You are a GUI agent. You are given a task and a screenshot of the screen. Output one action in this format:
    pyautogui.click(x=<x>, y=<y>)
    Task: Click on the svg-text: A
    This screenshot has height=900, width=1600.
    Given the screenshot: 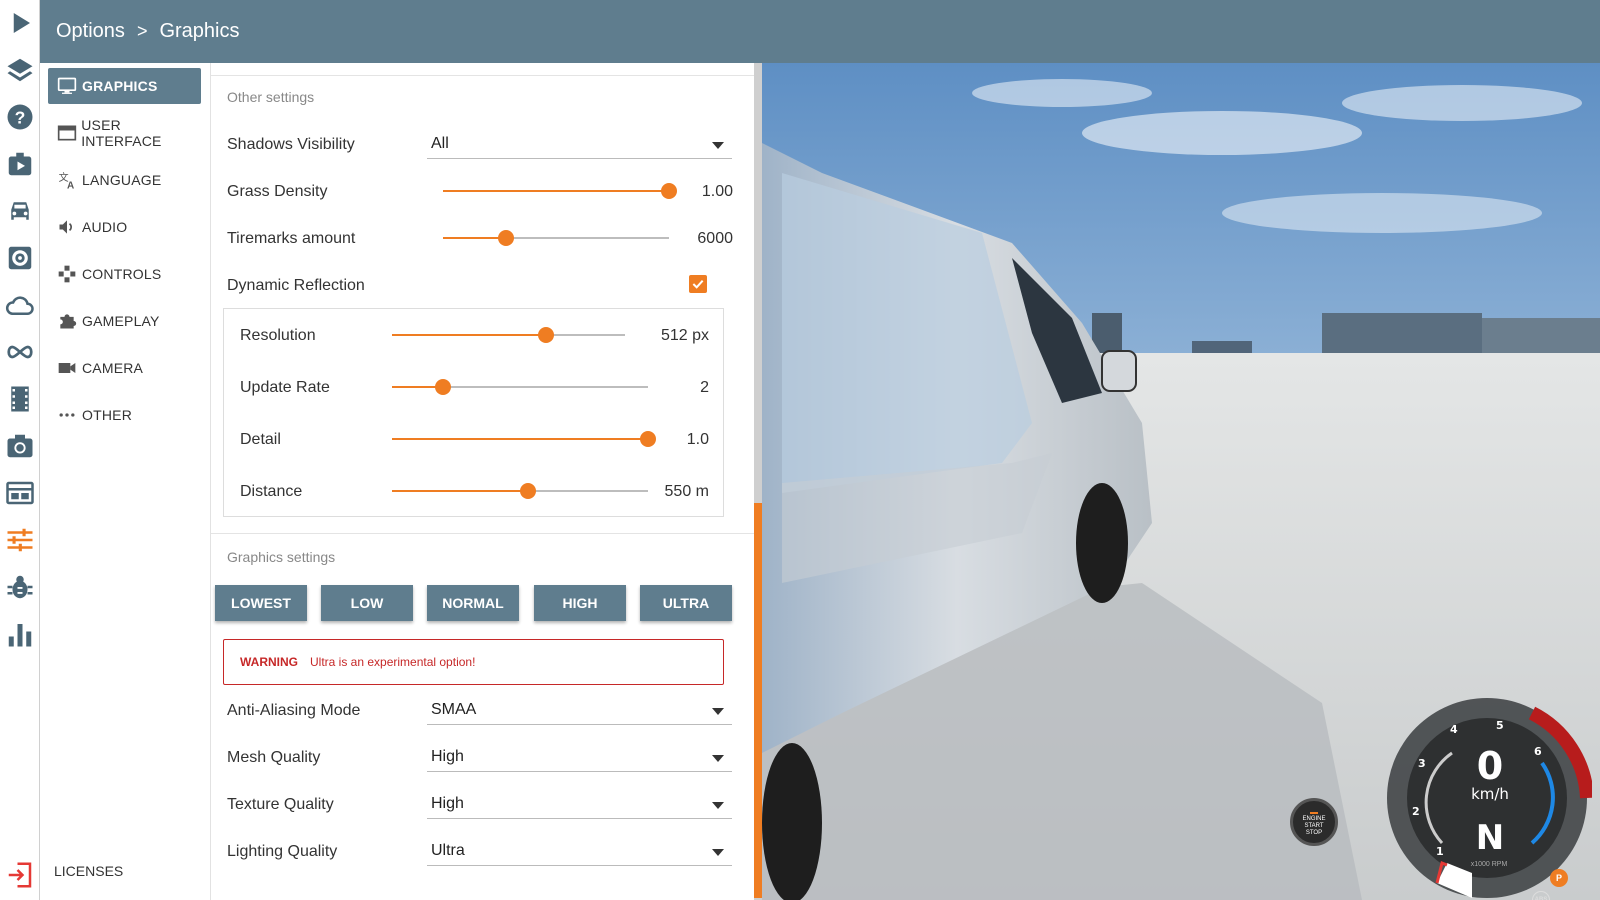 What is the action you would take?
    pyautogui.click(x=70, y=185)
    